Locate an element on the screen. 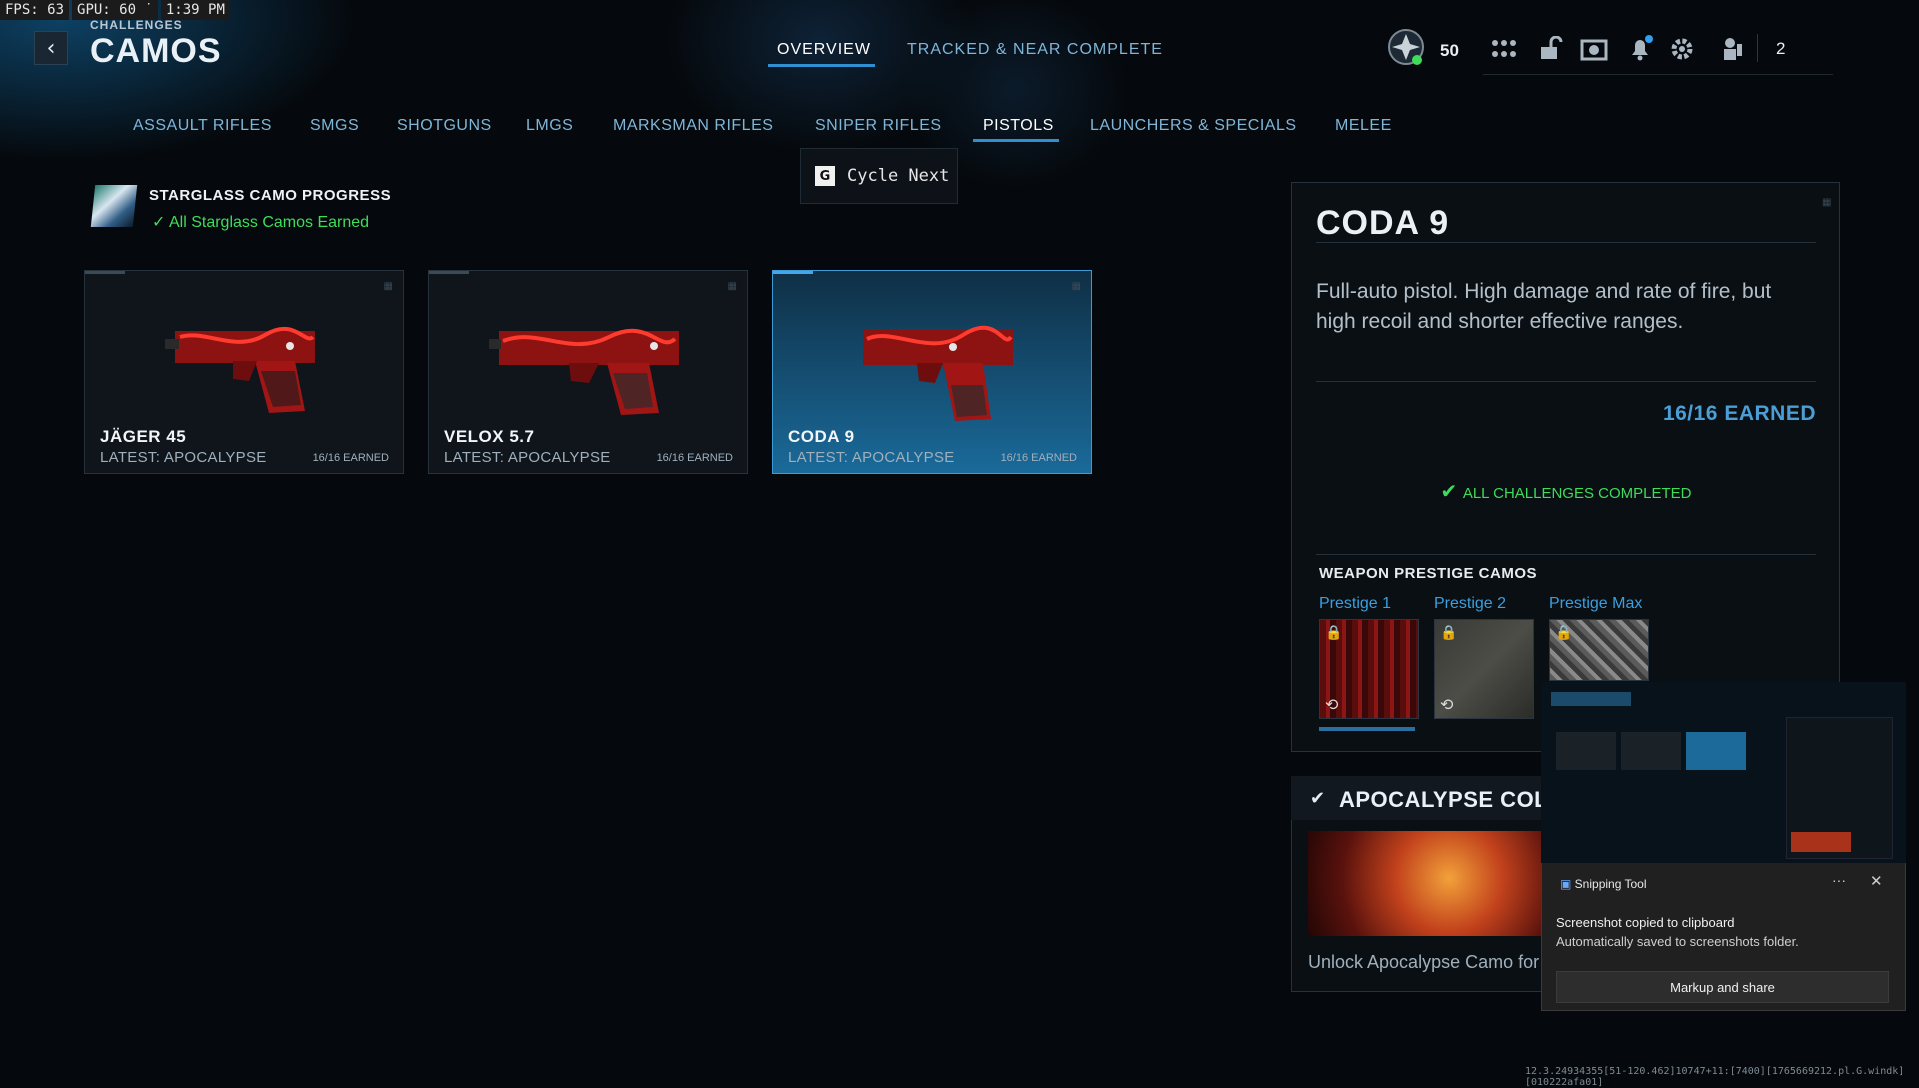 This screenshot has width=1919, height=1088. gpu-counter: GPU: 60 ˙ is located at coordinates (115, 10).